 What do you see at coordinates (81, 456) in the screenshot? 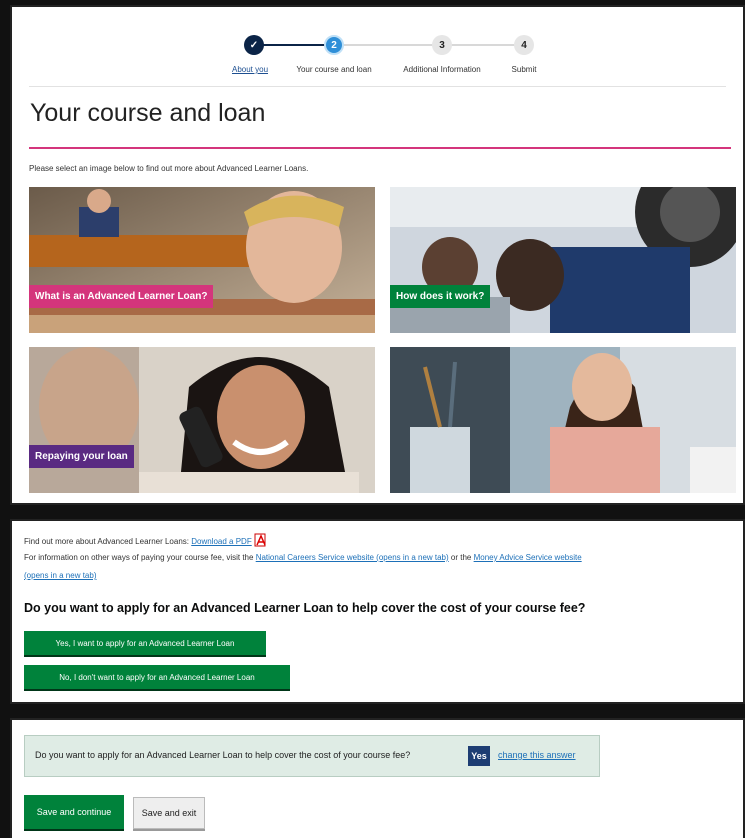
I see `tile-label-repaying-loan: Repaying your loan` at bounding box center [81, 456].